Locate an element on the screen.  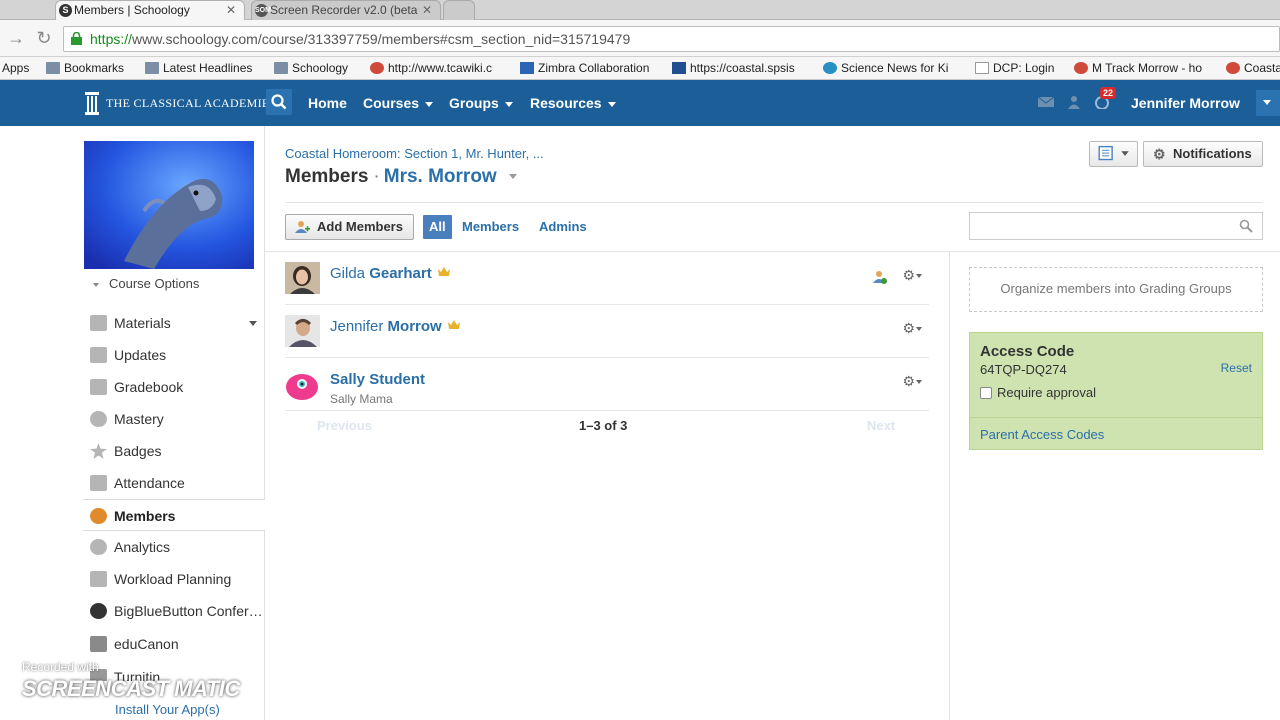
sidebar-item-gradebook: Gradebook is located at coordinates (174, 387).